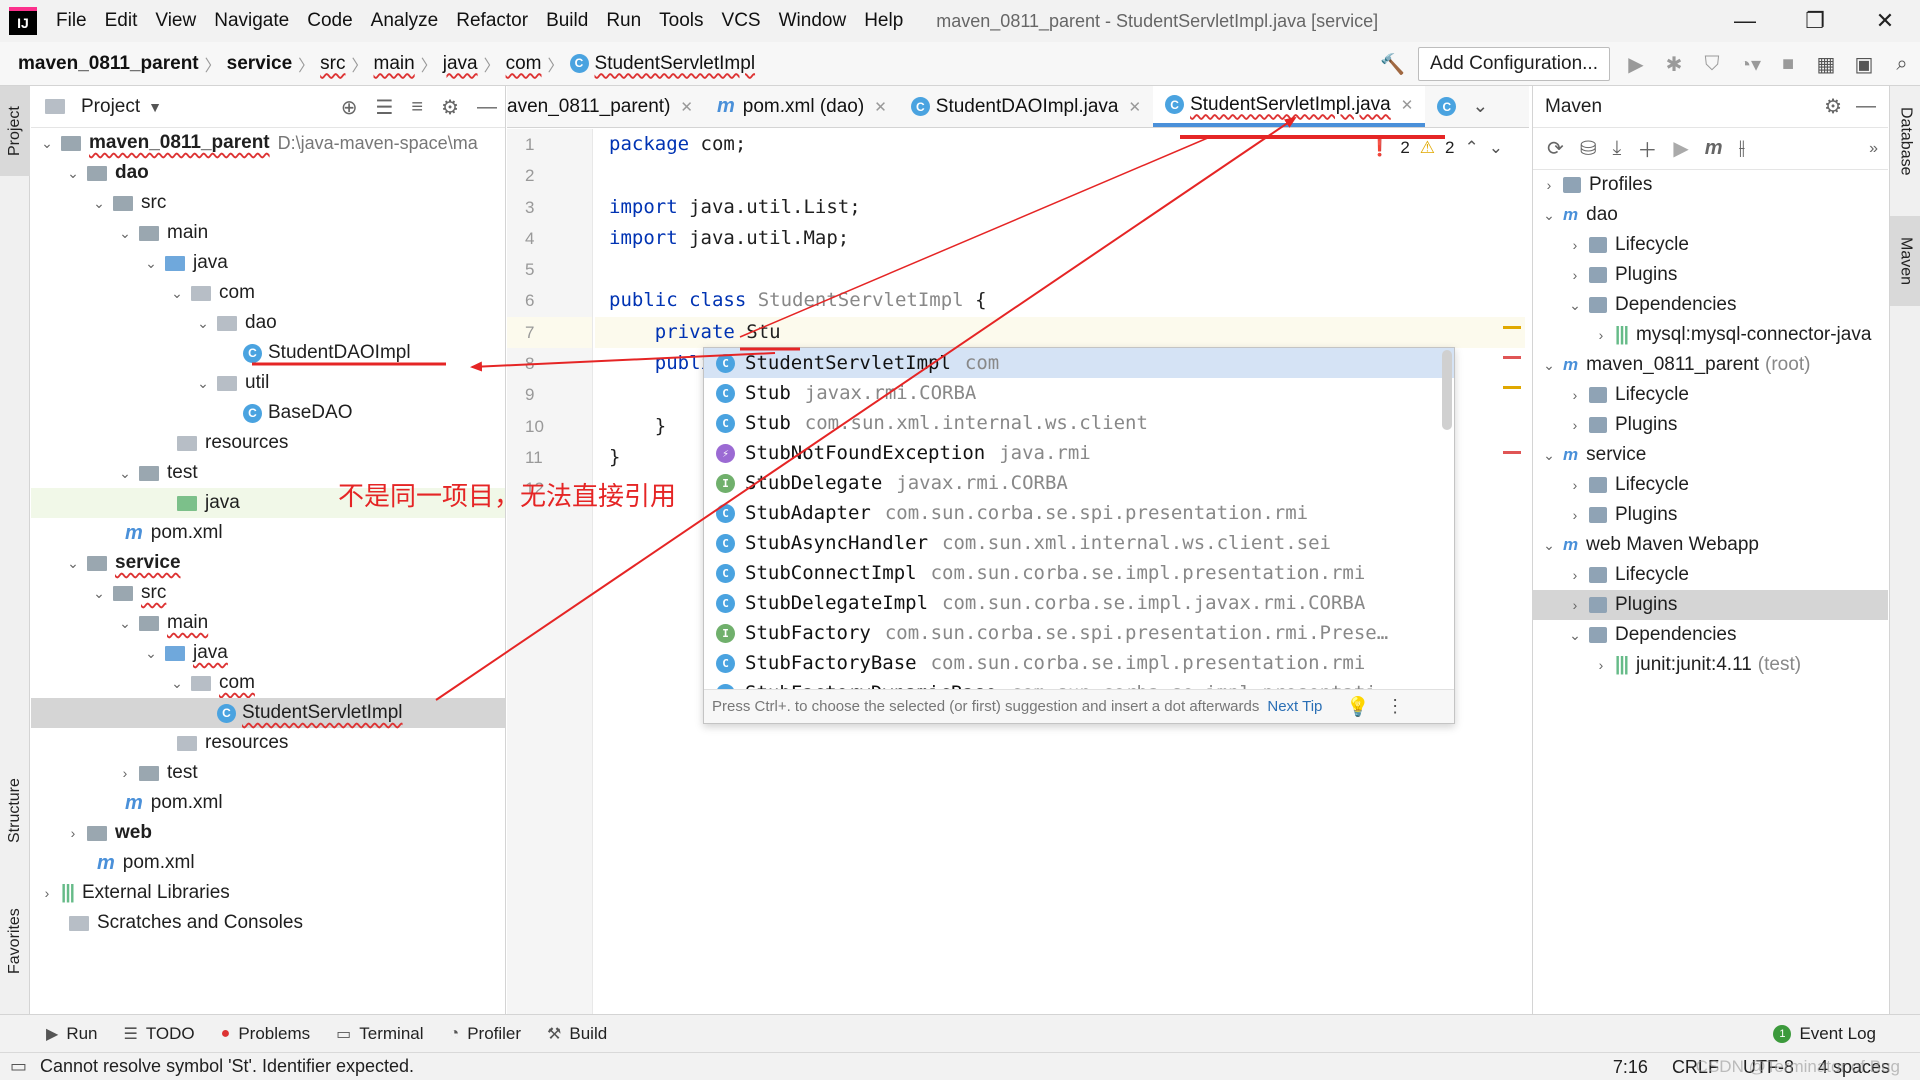  What do you see at coordinates (1750, 64) in the screenshot?
I see `profile-icon: ◔▾` at bounding box center [1750, 64].